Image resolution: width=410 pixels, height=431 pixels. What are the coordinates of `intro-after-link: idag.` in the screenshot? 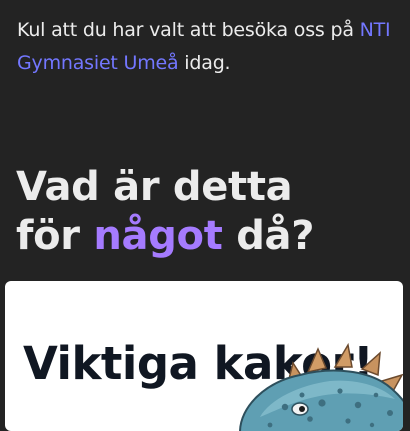 It's located at (204, 63).